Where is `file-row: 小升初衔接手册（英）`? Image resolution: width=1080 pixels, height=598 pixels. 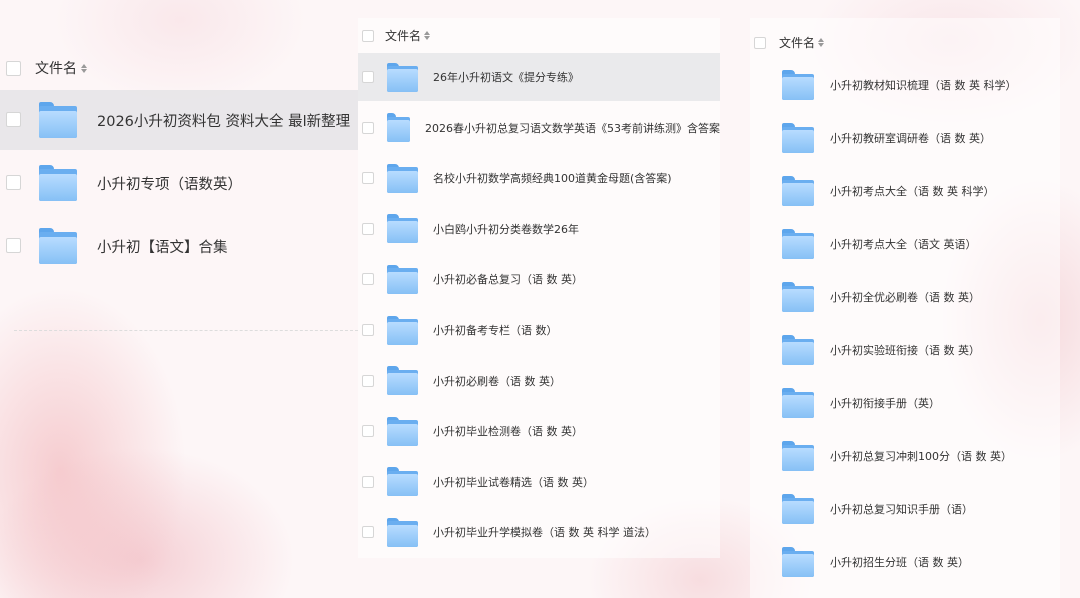
file-row: 小升初衔接手册（英） is located at coordinates (905, 403).